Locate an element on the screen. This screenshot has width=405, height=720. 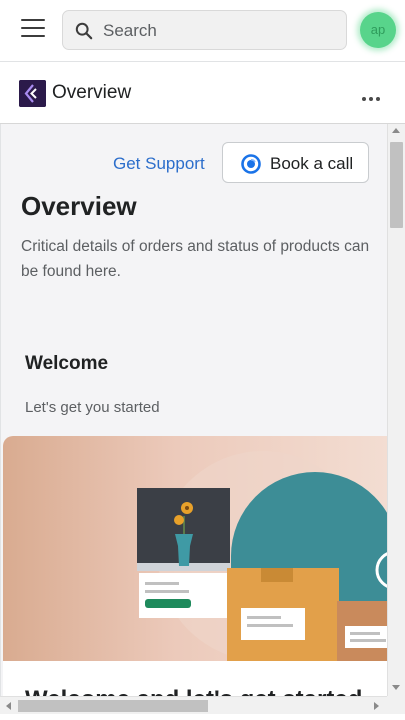
welcome-heading: Welcome is located at coordinates (67, 363).